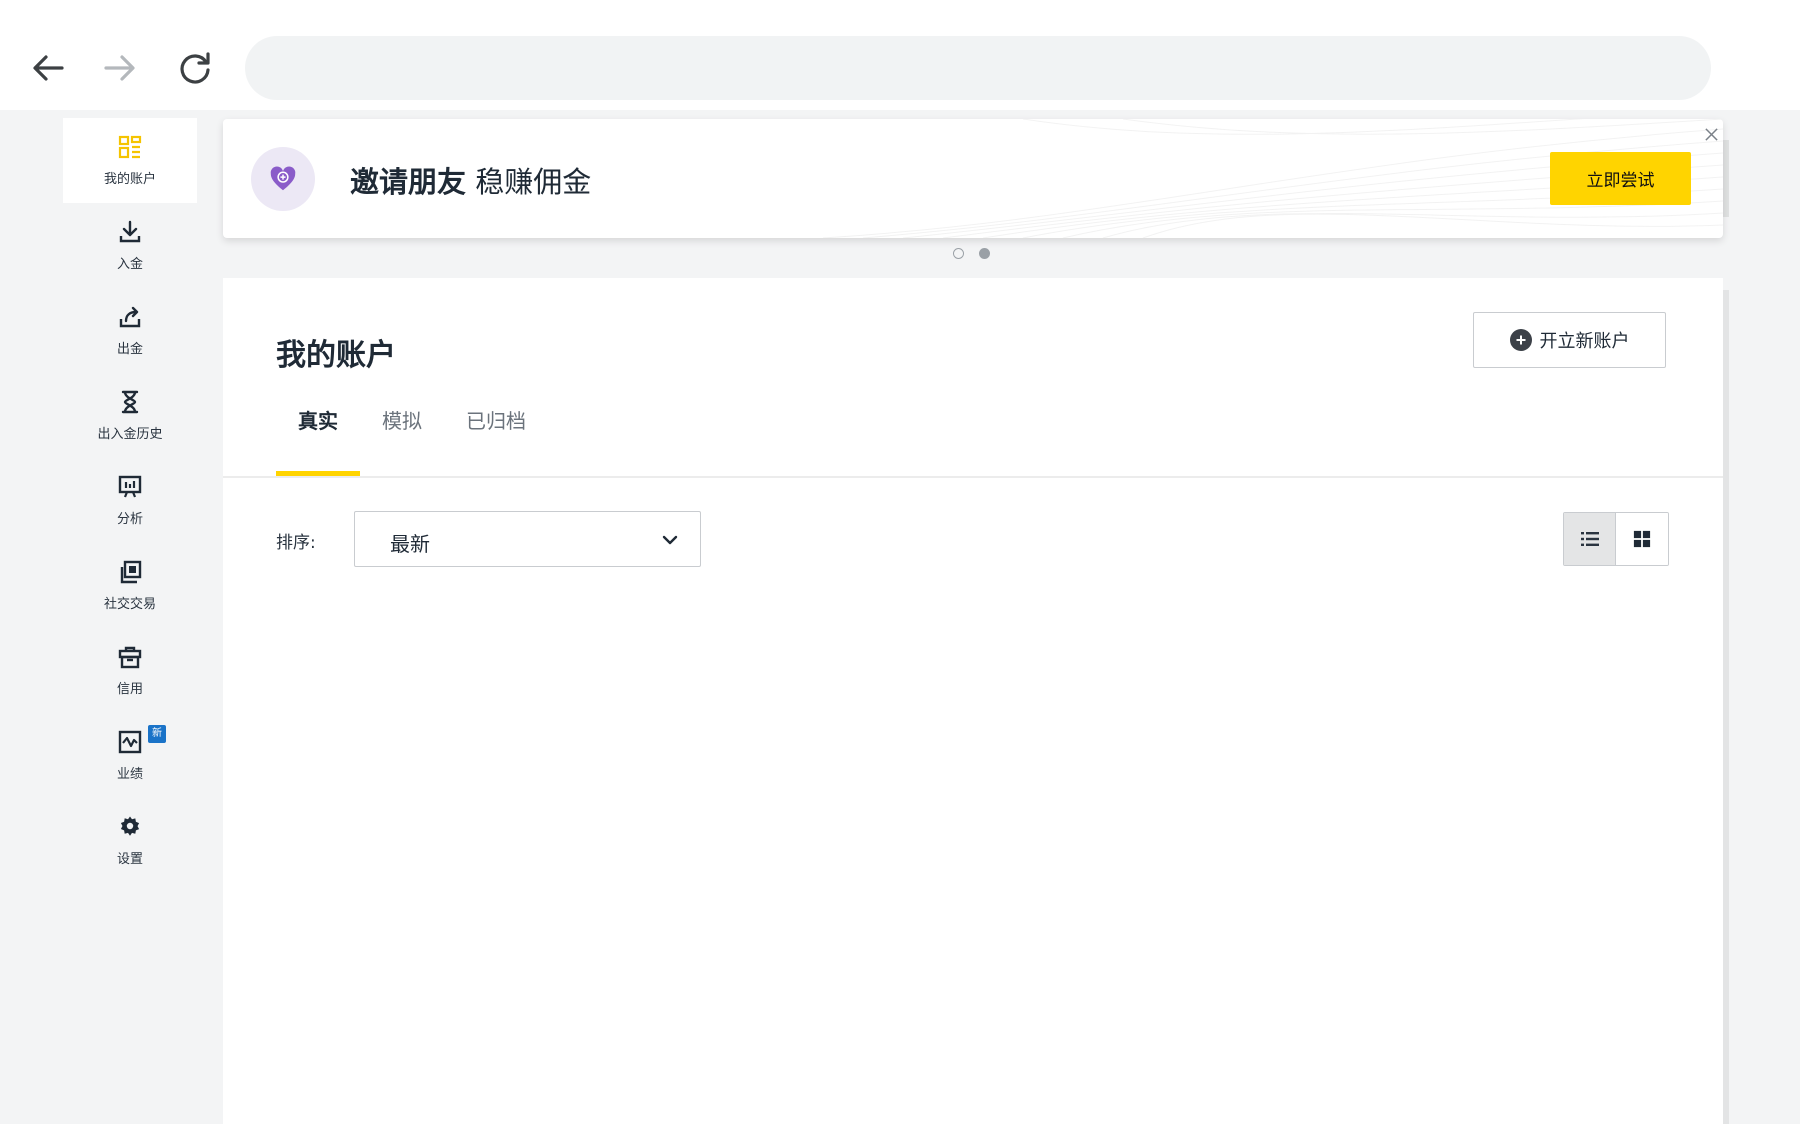 This screenshot has height=1124, width=1800. What do you see at coordinates (130, 487) in the screenshot?
I see `chart-board-icon` at bounding box center [130, 487].